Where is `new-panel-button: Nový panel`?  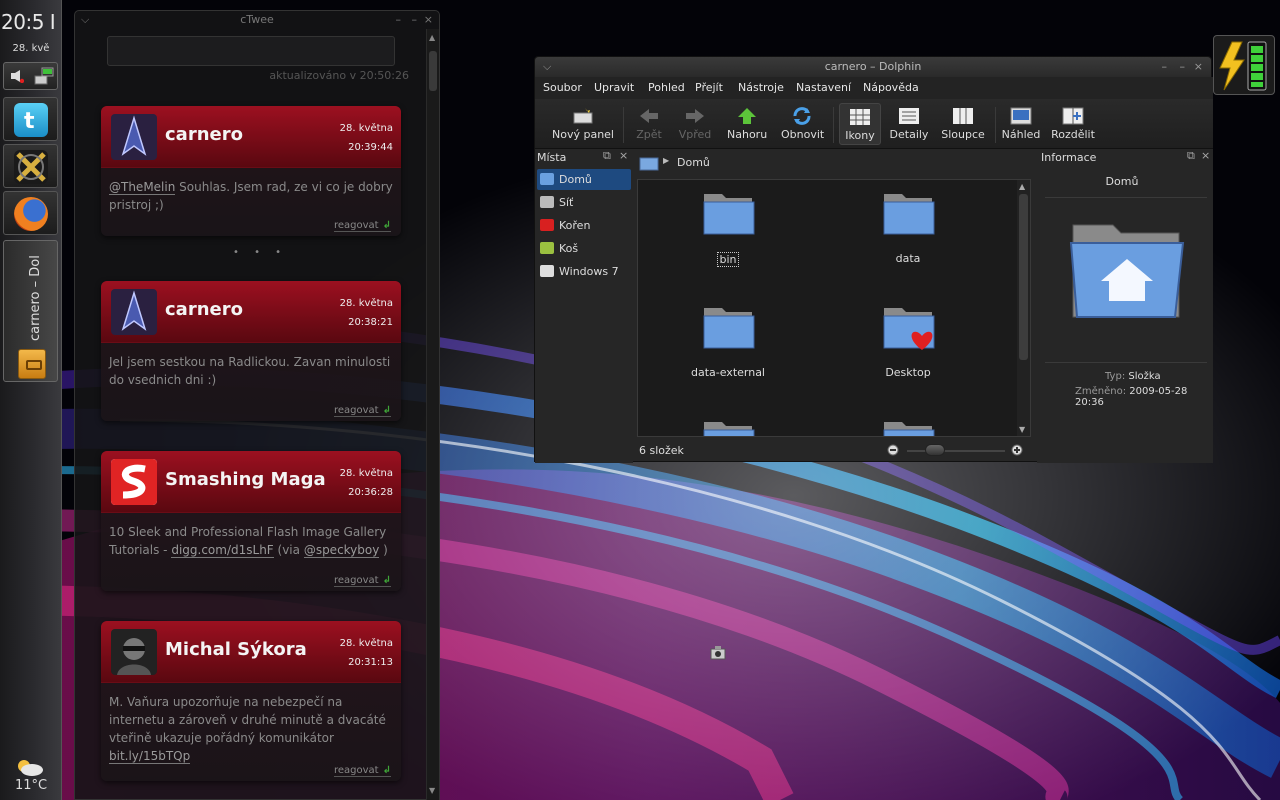 new-panel-button: Nový panel is located at coordinates (583, 124).